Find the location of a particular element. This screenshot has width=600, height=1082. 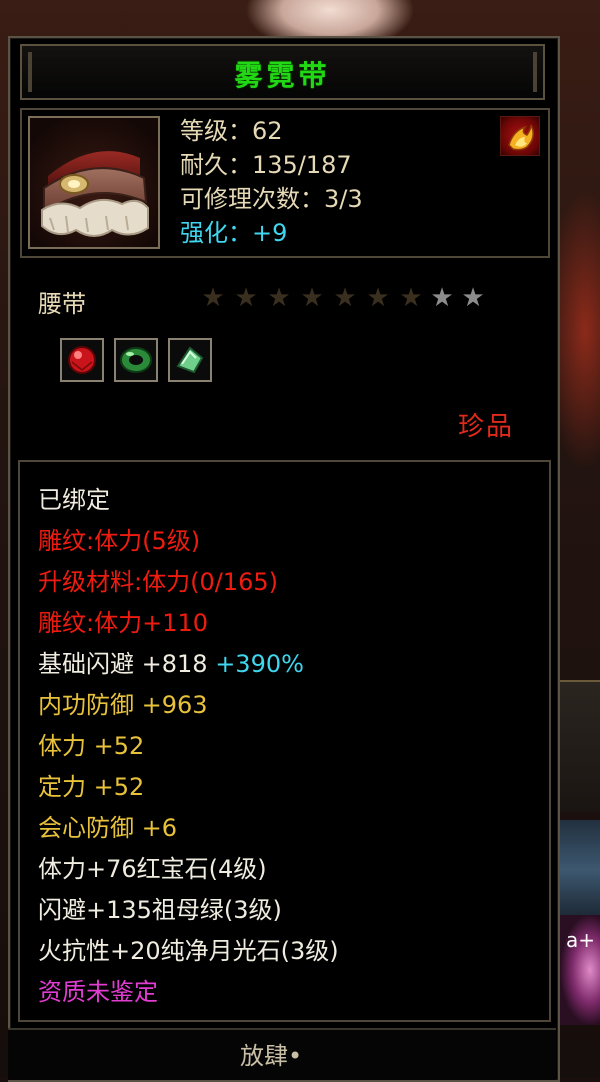

item-durability: 耐久：135/187 is located at coordinates (266, 165).